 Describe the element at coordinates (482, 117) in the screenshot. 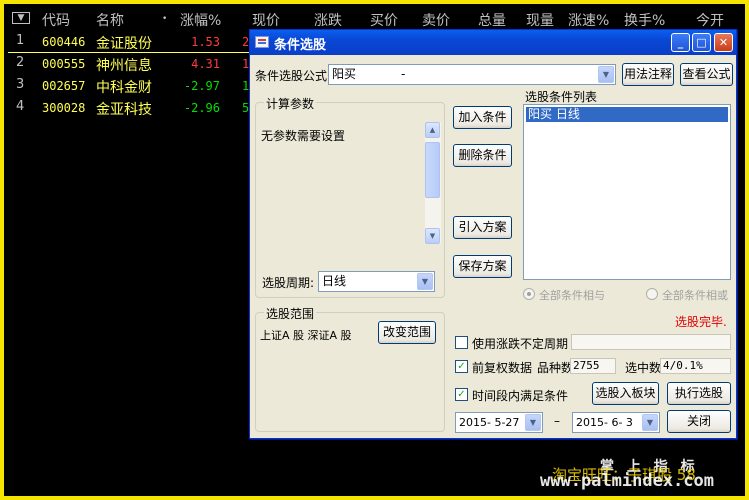

I see `add-condition-button: 加入条件` at that location.